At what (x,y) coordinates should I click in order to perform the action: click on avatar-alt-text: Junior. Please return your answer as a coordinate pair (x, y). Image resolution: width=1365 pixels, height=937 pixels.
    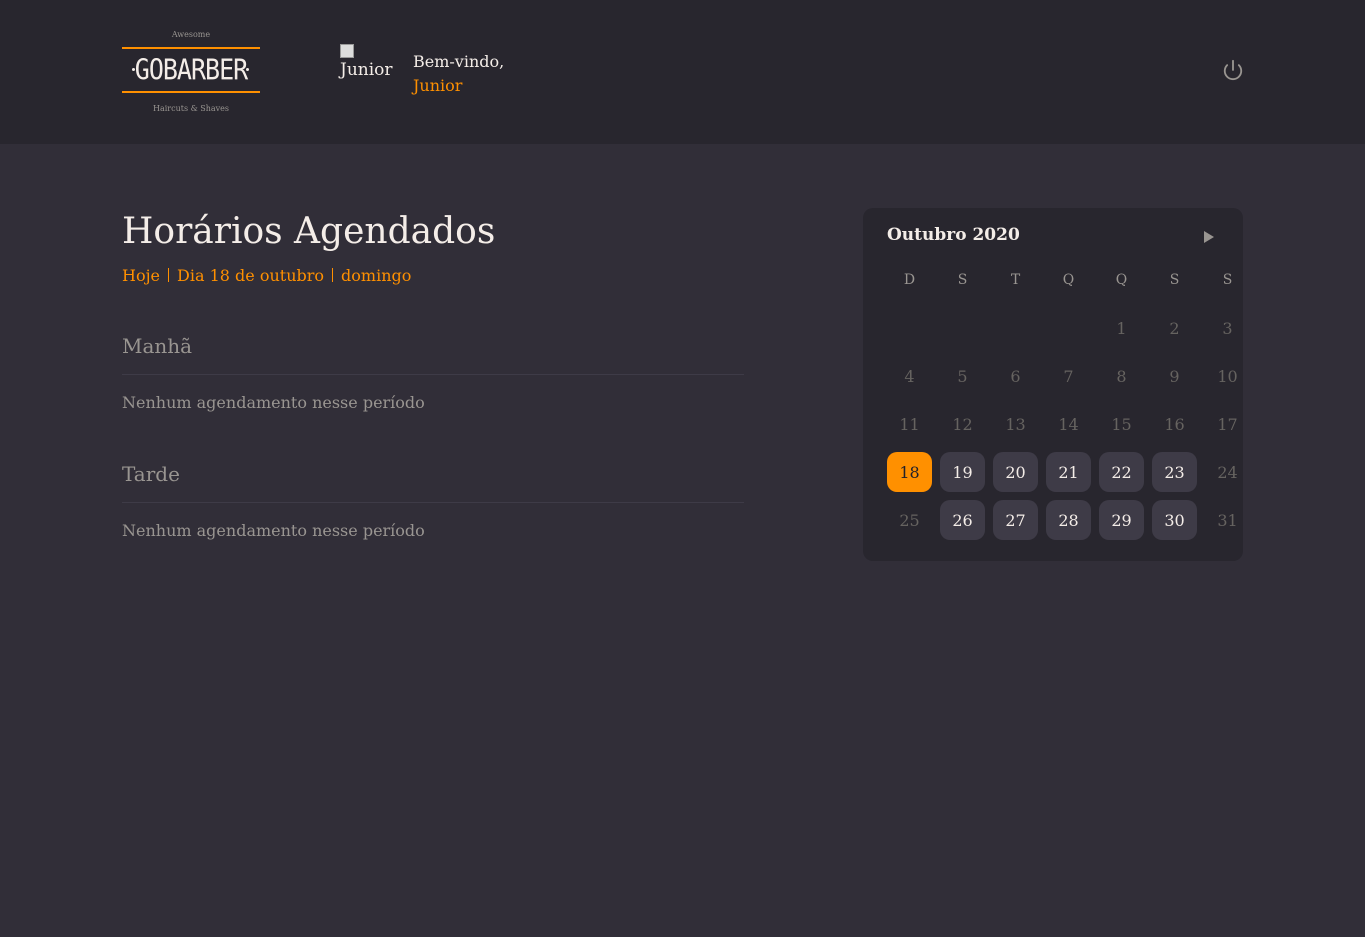
    Looking at the image, I should click on (366, 70).